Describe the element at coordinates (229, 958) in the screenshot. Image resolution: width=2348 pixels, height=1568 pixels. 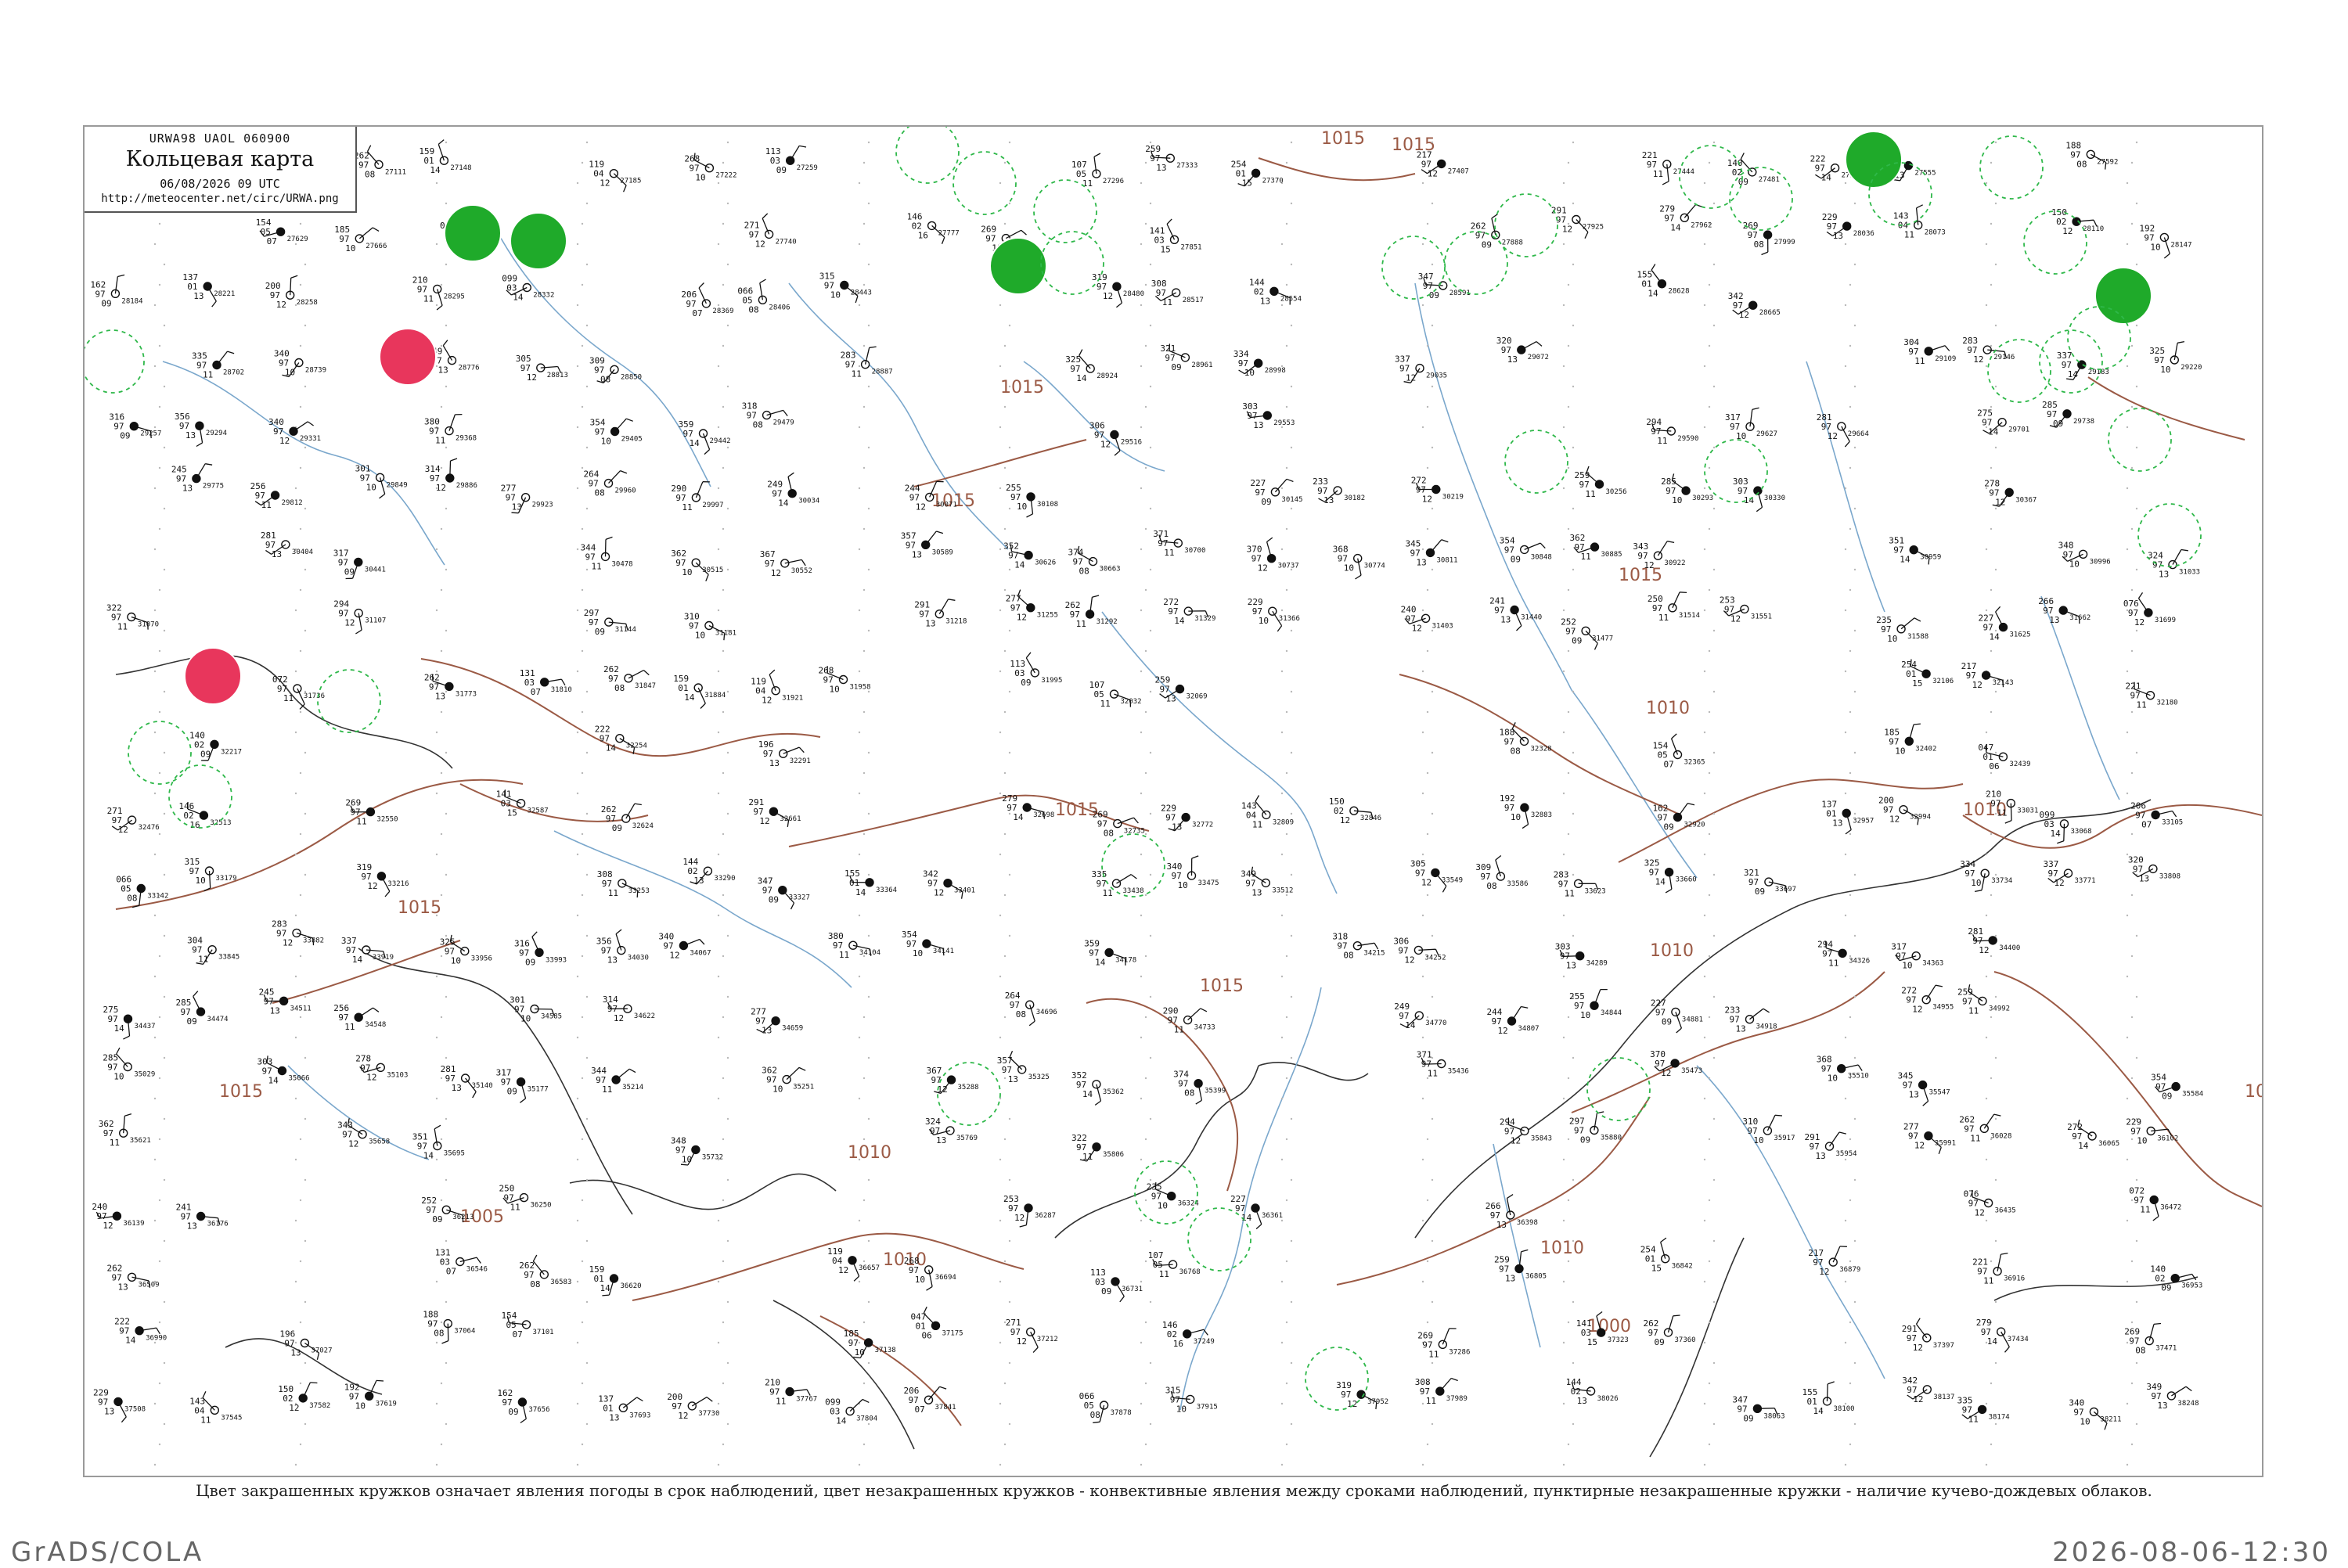
I see `station-id: 33845` at that location.